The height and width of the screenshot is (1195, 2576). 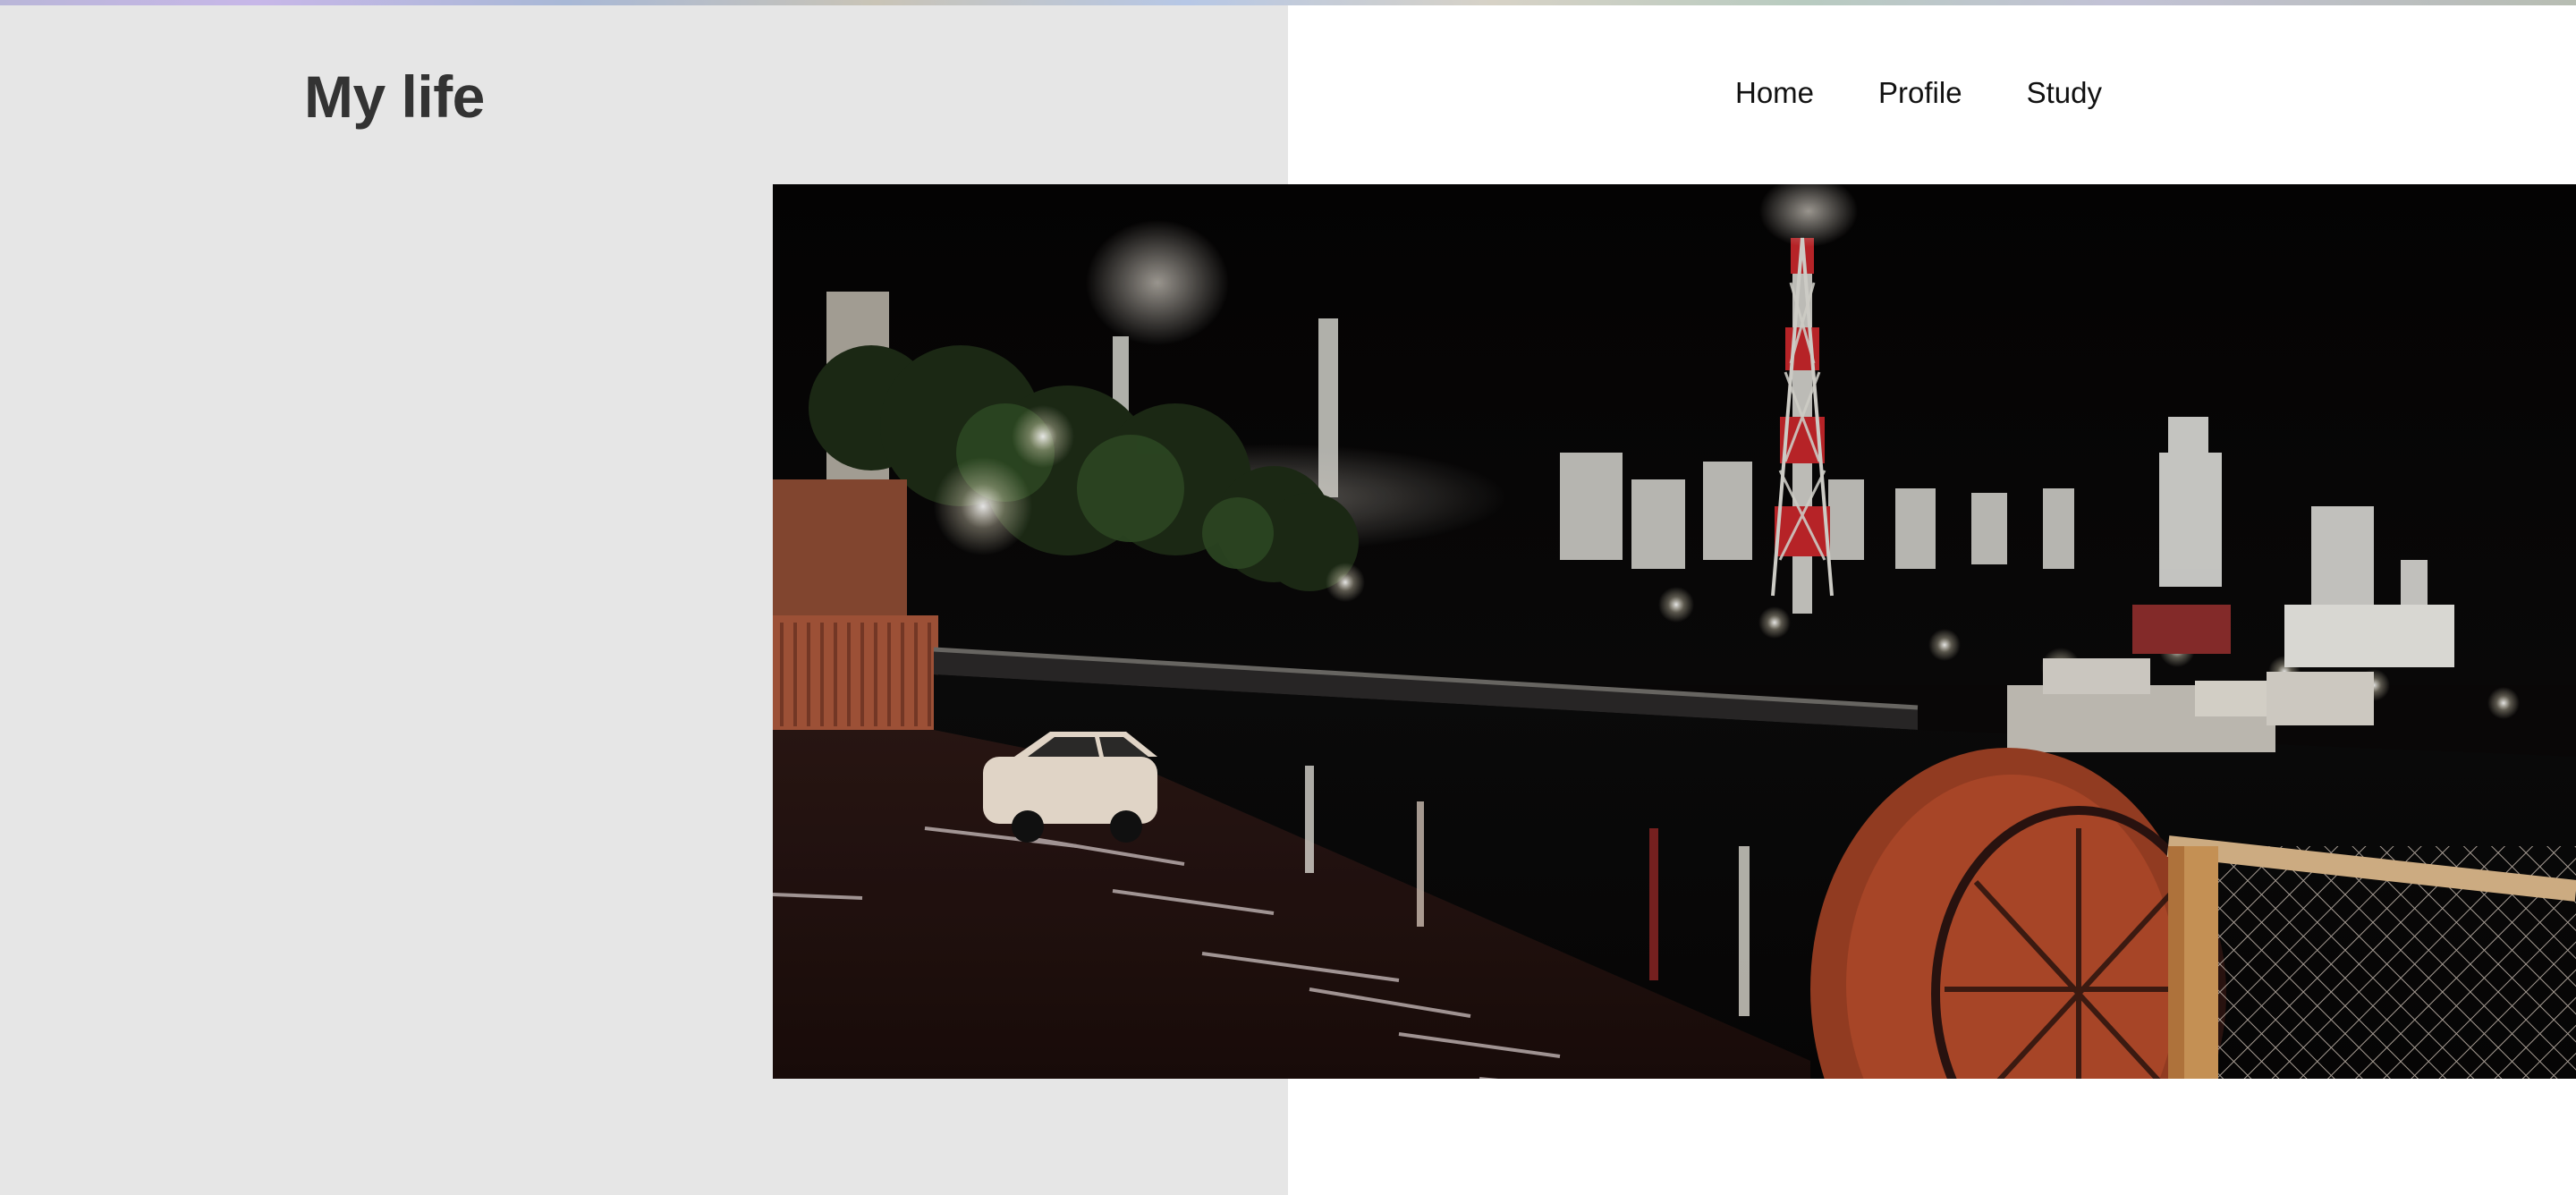 I want to click on main-nav: Home Profile Study, so click(x=1918, y=93).